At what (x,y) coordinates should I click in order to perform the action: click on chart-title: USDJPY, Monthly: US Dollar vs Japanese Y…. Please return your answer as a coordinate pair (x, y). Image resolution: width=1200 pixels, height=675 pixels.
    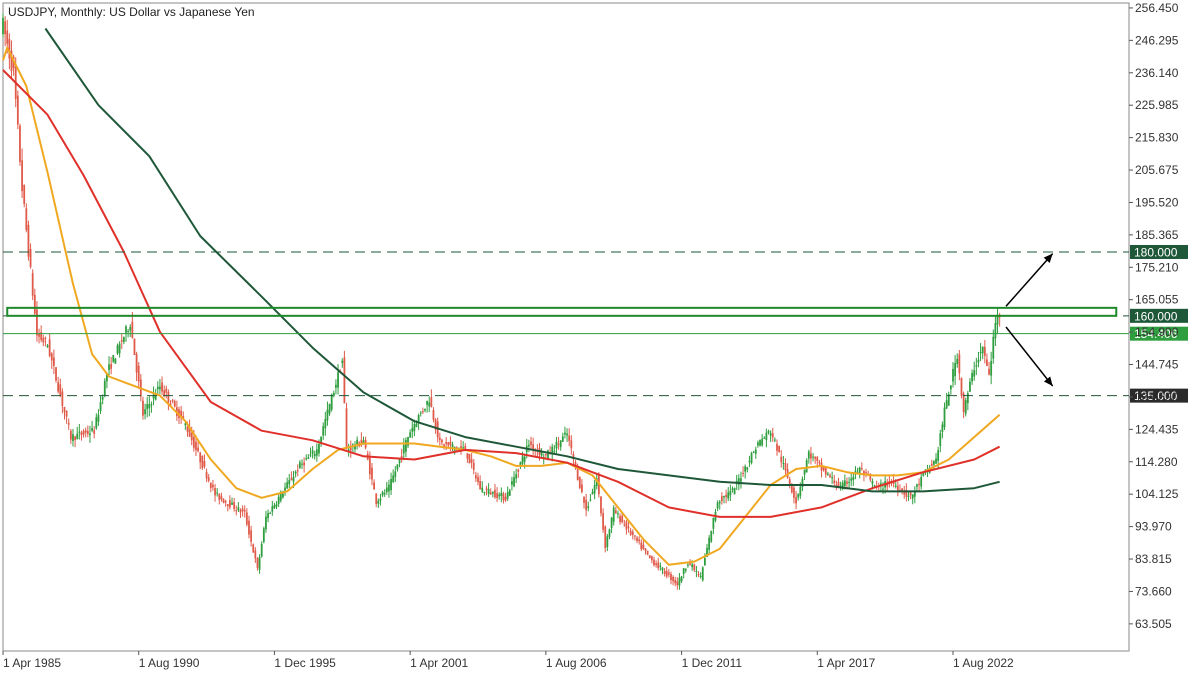
    Looking at the image, I should click on (131, 12).